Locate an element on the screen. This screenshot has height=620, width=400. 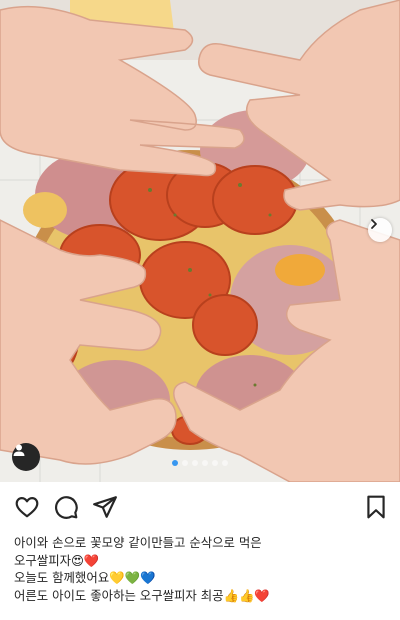
share-button is located at coordinates (106, 508).